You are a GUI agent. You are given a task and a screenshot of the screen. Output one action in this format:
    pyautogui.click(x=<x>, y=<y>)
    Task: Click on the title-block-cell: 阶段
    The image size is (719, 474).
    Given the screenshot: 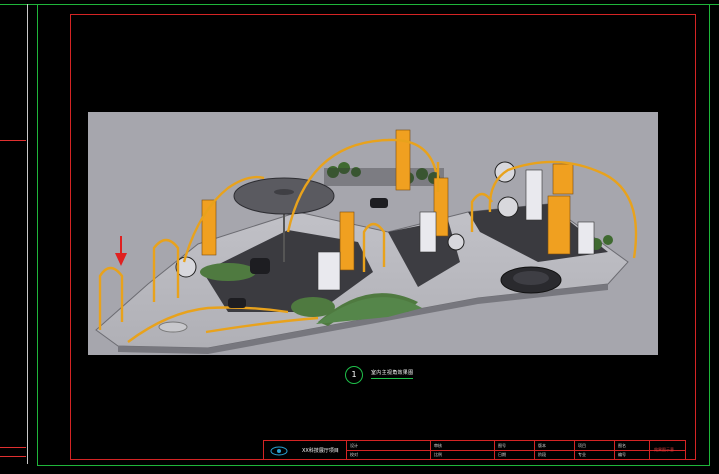 What is the action you would take?
    pyautogui.click(x=542, y=454)
    